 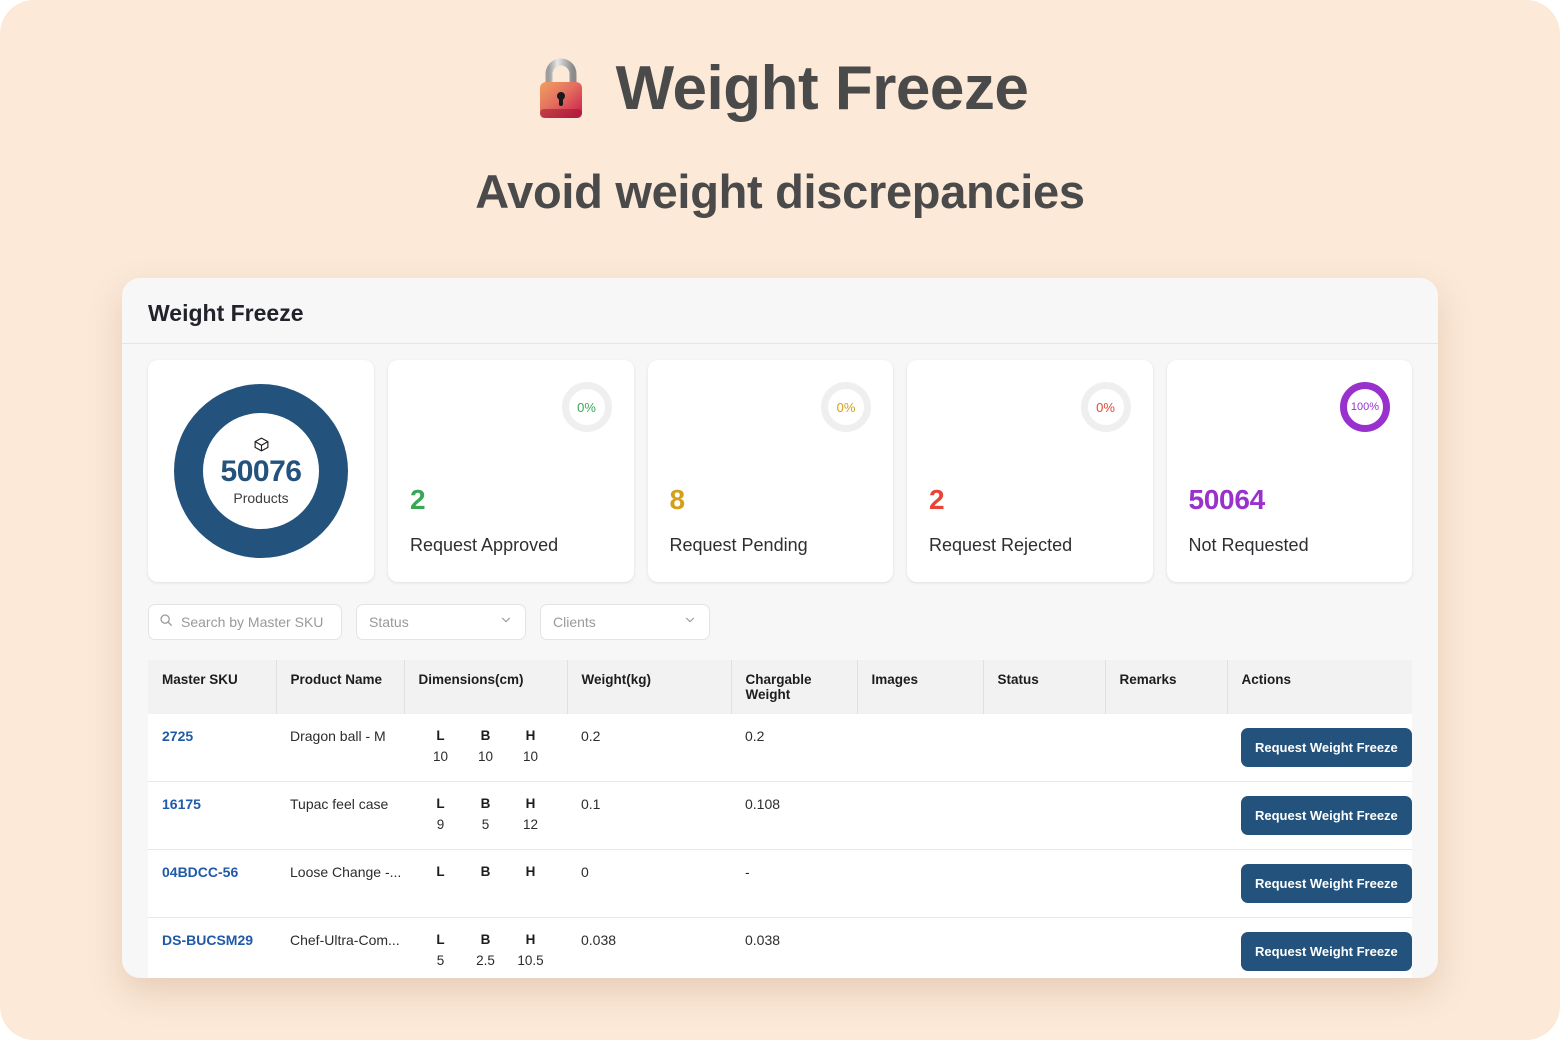 I want to click on cell-weight: 0.1, so click(x=591, y=804).